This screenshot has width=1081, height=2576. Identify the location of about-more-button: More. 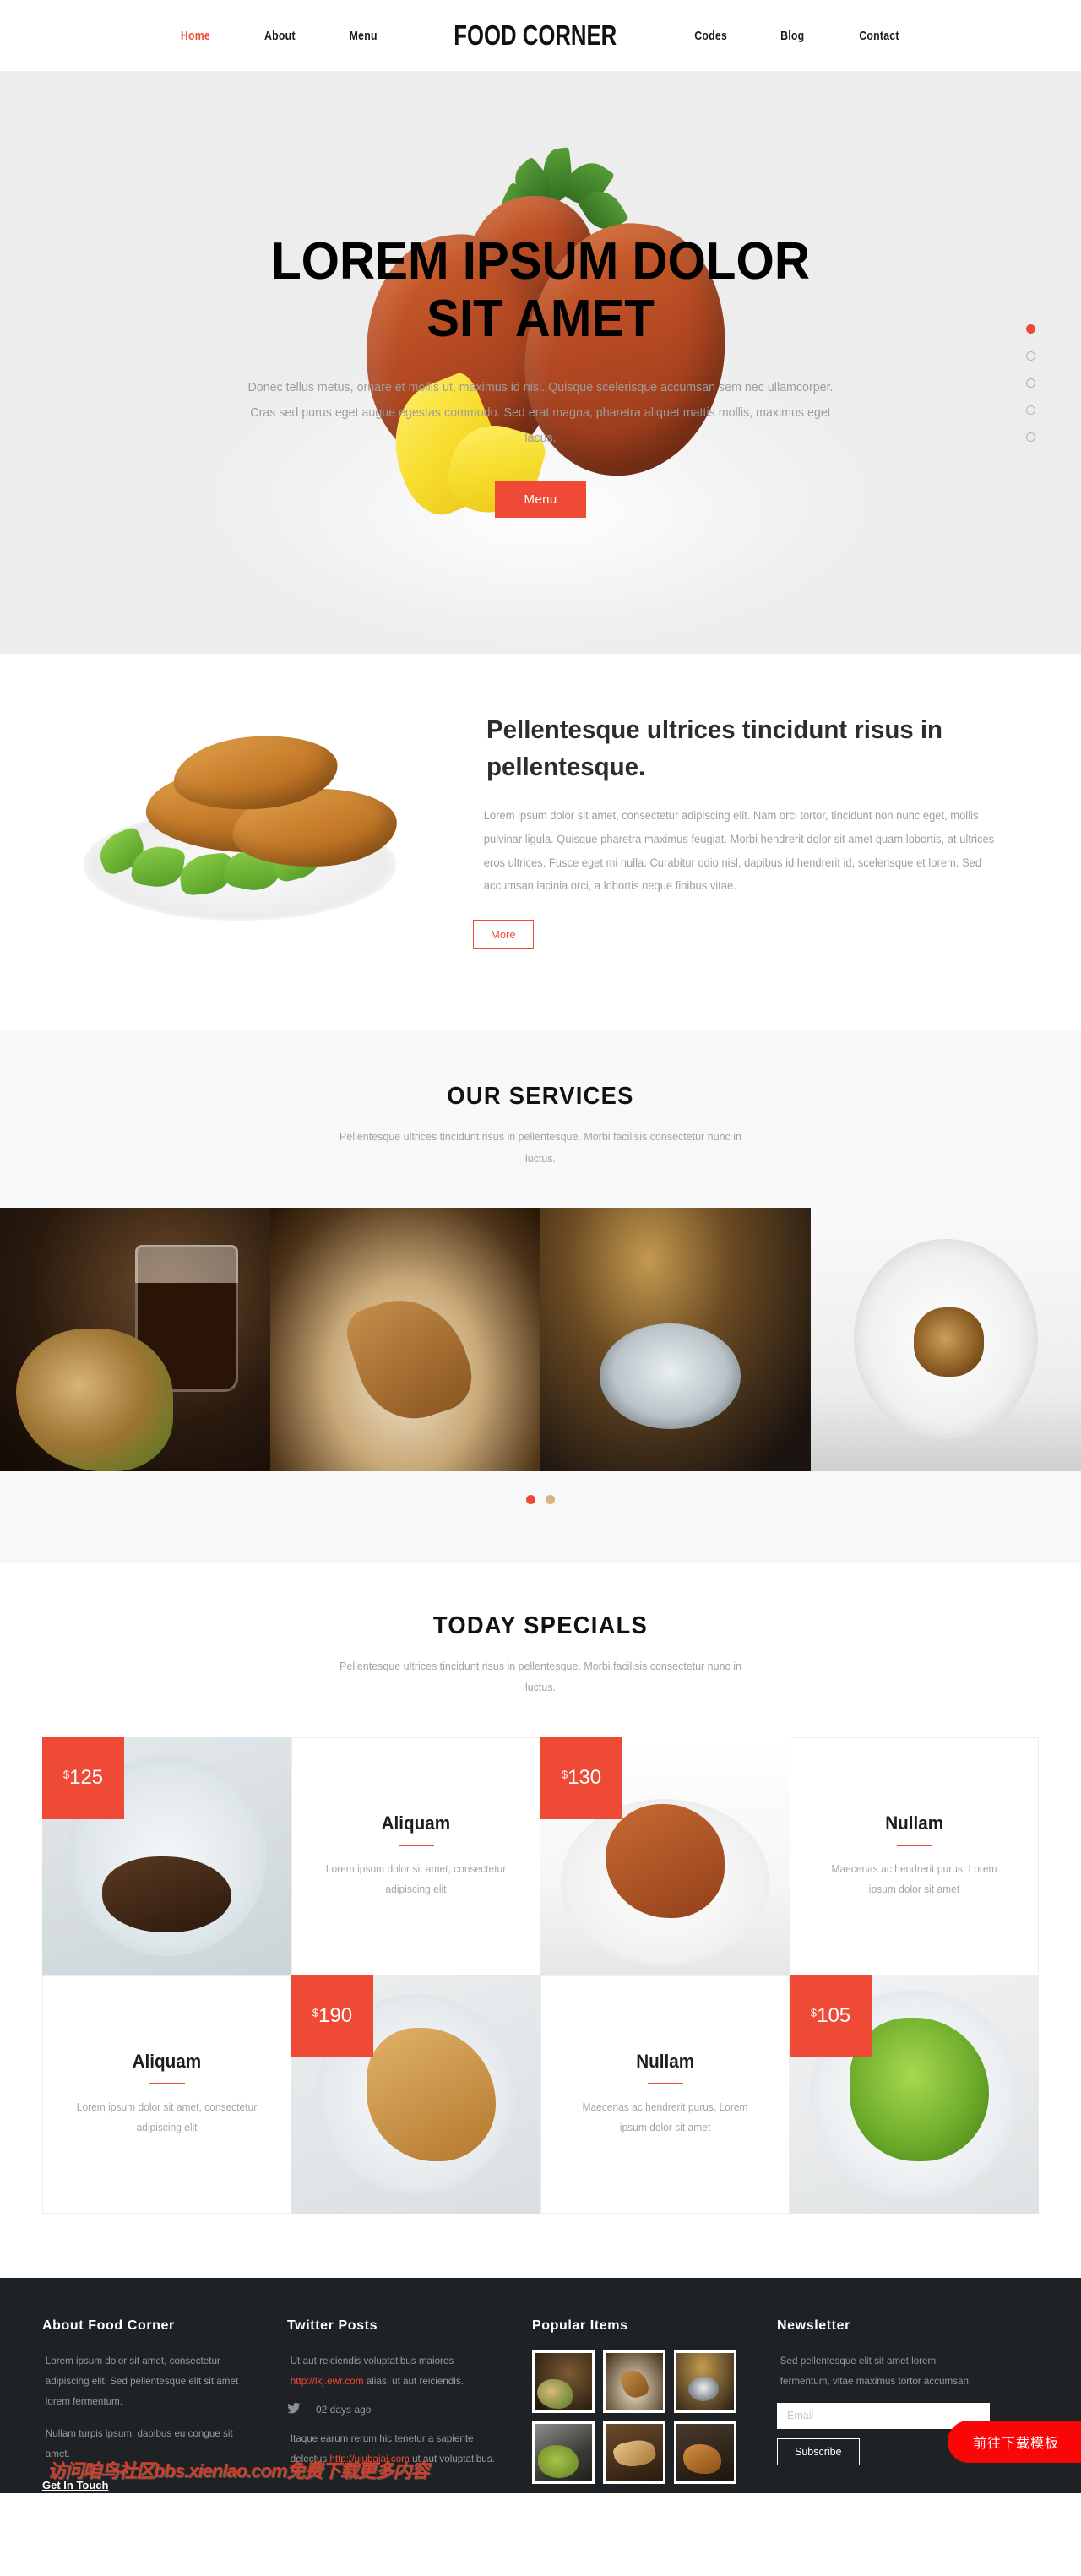
(503, 935).